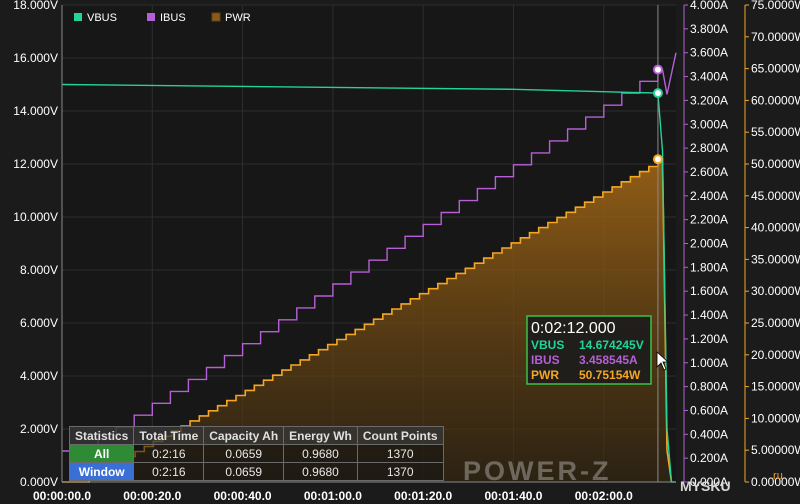  What do you see at coordinates (709, 172) in the screenshot?
I see `tick-label-right-amps: 2.600A` at bounding box center [709, 172].